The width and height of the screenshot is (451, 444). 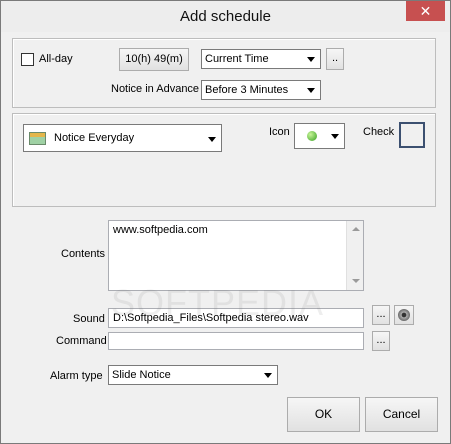 I want to click on alarm-type-label: Alarm type, so click(x=76, y=376).